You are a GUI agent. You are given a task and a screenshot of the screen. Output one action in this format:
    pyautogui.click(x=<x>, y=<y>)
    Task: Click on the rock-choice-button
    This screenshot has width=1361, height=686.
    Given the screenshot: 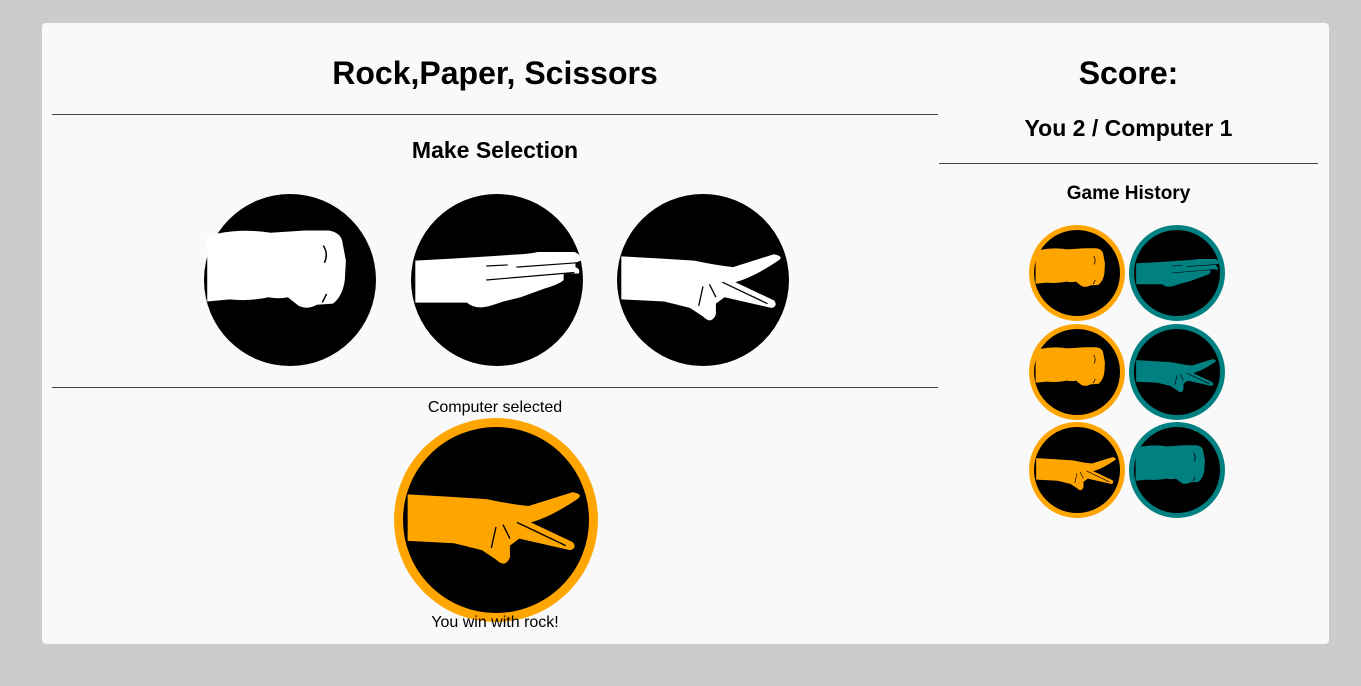 What is the action you would take?
    pyautogui.click(x=290, y=280)
    